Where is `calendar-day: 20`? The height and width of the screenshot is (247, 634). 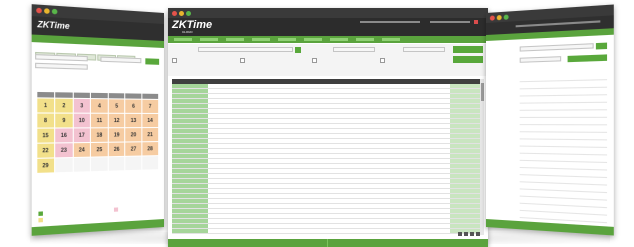 calendar-day: 20 is located at coordinates (133, 134).